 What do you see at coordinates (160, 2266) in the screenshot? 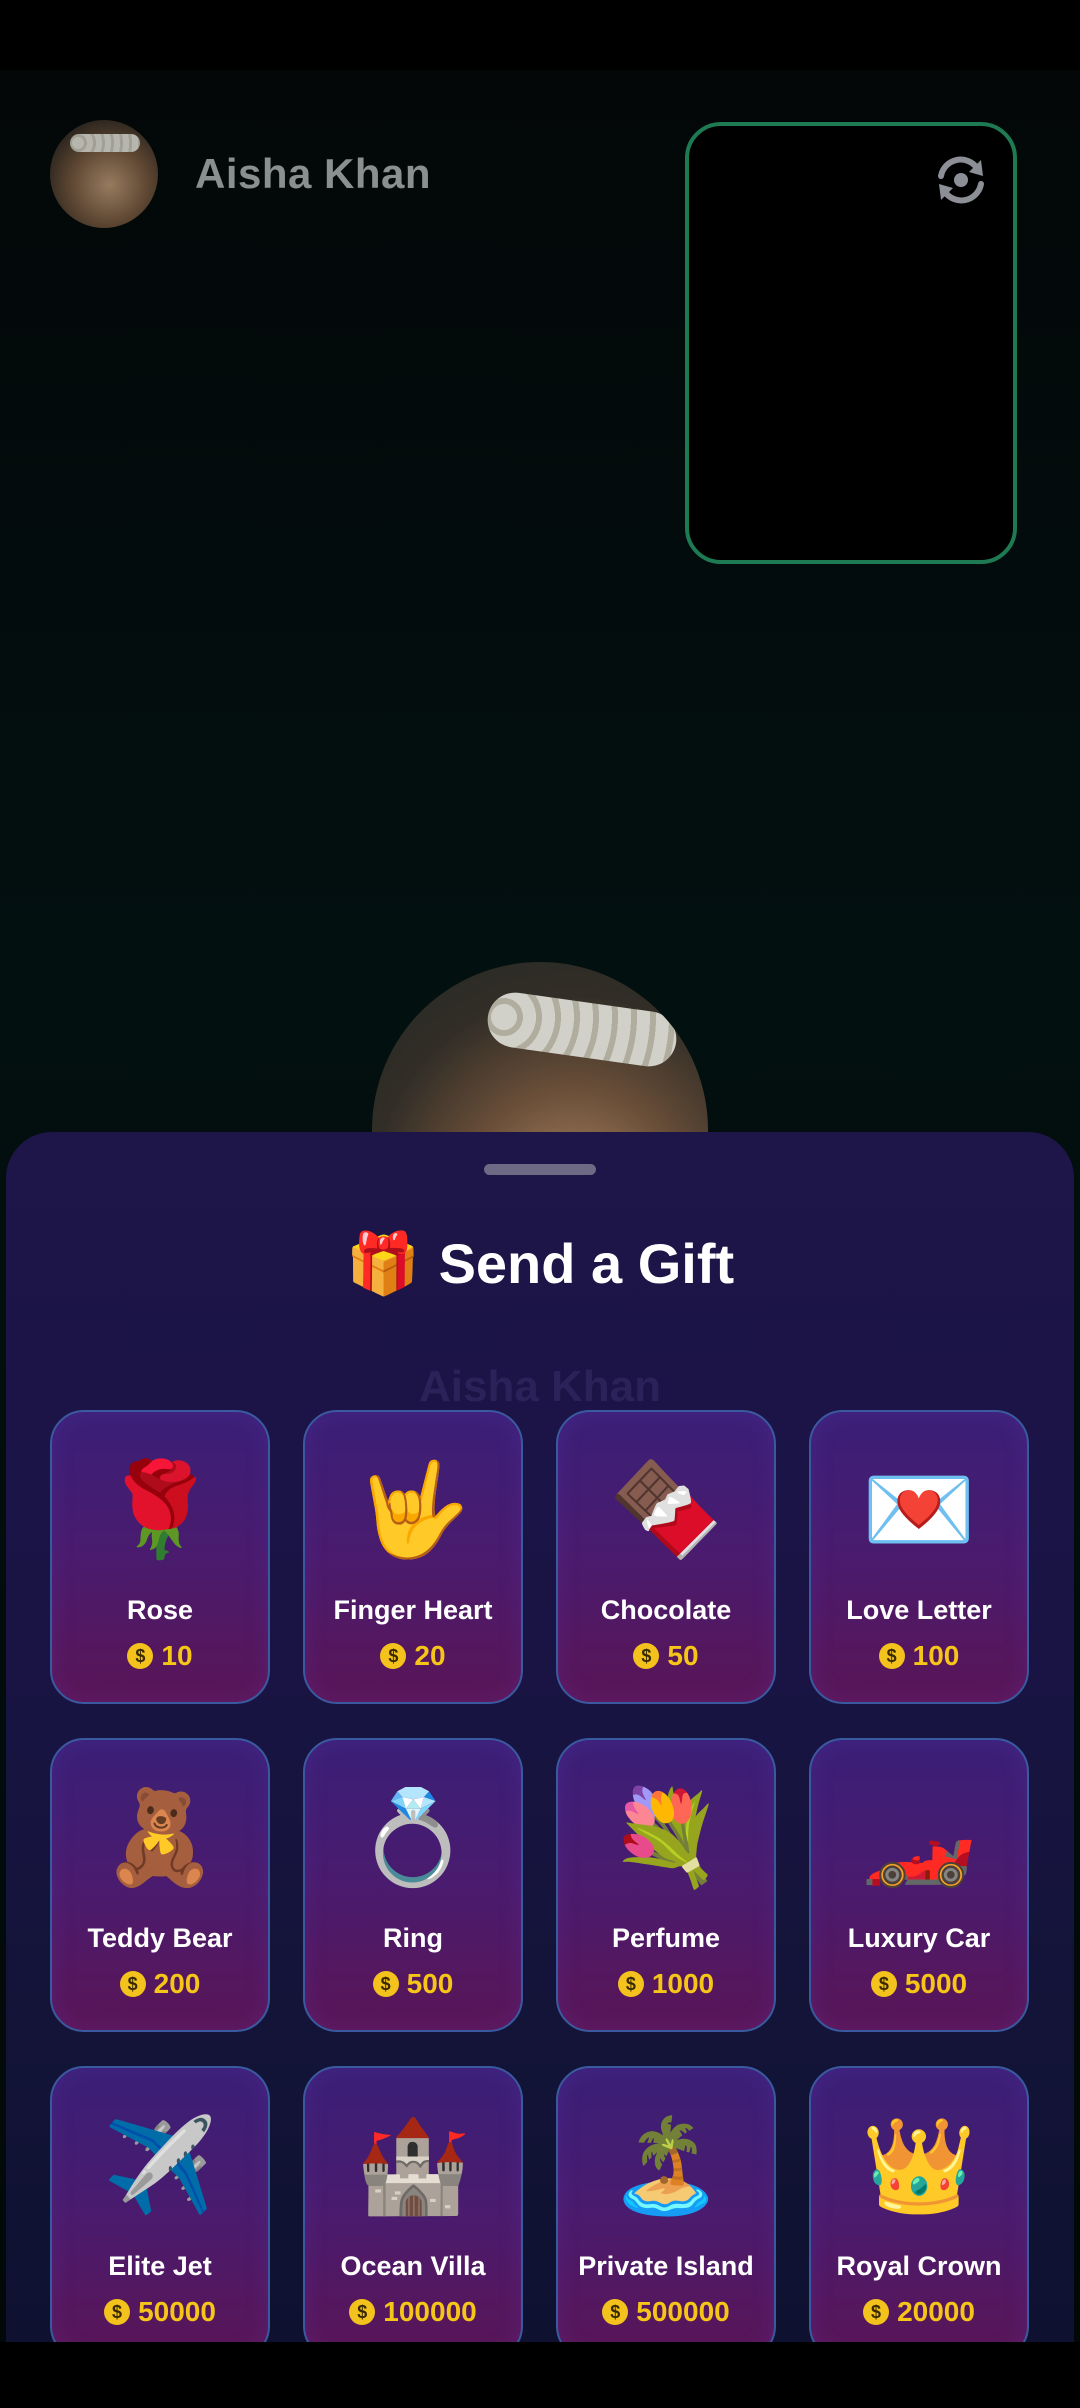
I see `gift-name: Elite Jet` at bounding box center [160, 2266].